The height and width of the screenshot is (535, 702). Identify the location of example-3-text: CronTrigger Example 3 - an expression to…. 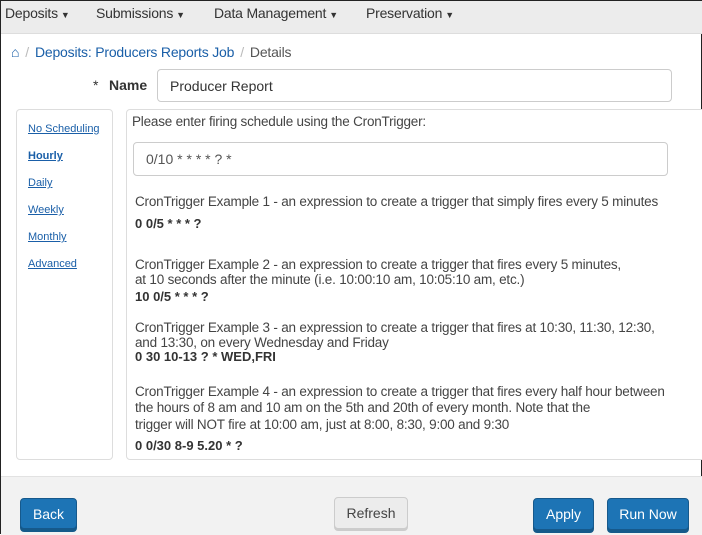
(395, 327).